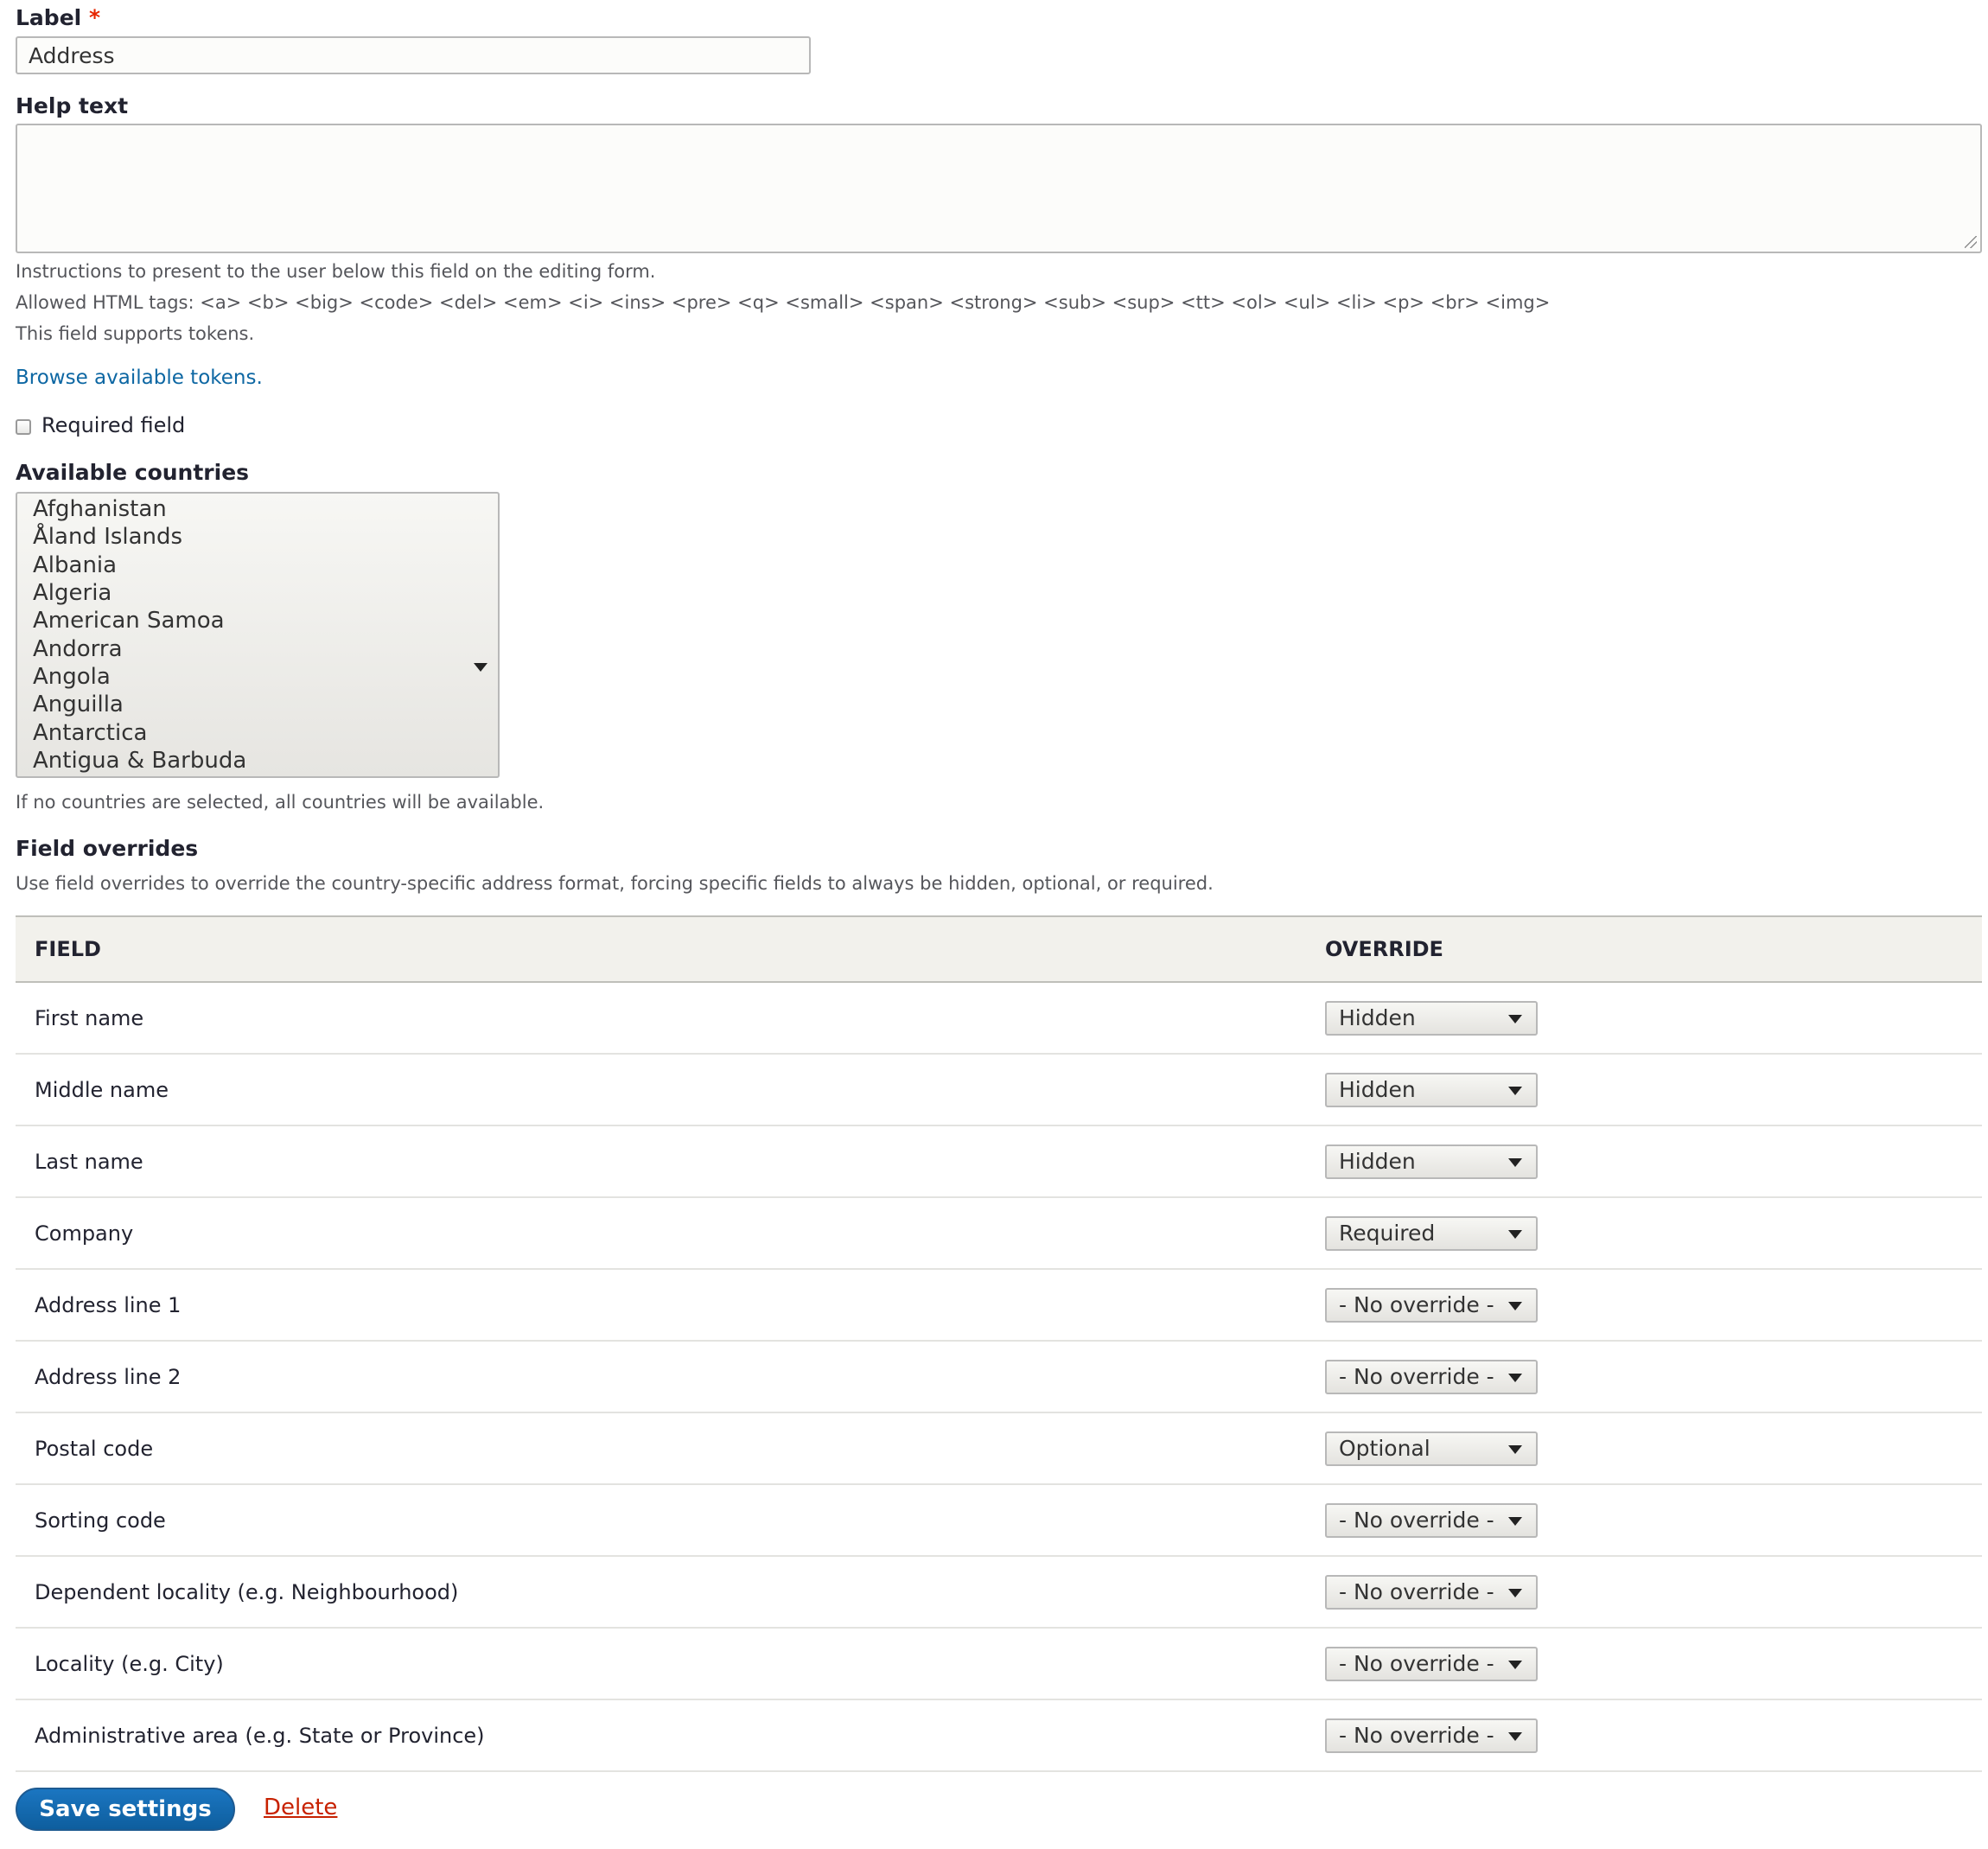 This screenshot has width=1988, height=1849. What do you see at coordinates (1971, 242) in the screenshot?
I see `resize-grip-icon` at bounding box center [1971, 242].